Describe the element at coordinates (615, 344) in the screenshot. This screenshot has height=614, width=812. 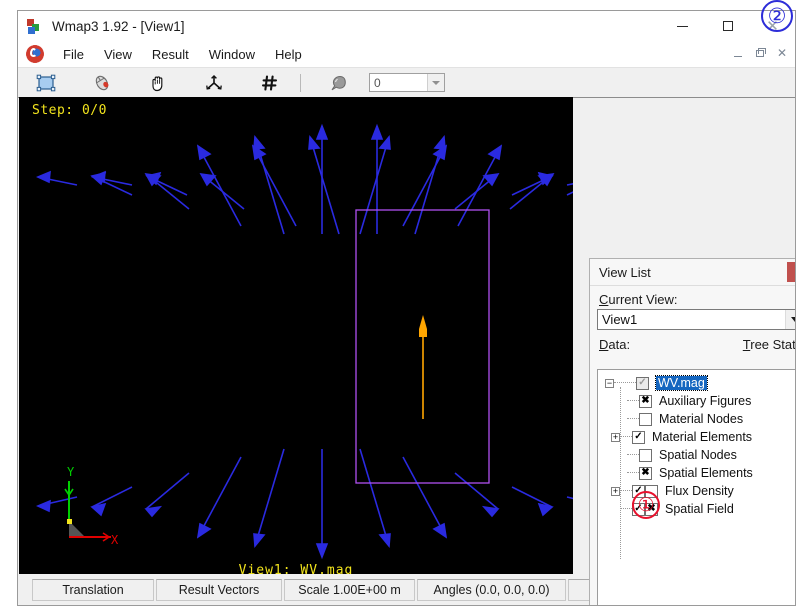
I see `data-label: Data:` at that location.